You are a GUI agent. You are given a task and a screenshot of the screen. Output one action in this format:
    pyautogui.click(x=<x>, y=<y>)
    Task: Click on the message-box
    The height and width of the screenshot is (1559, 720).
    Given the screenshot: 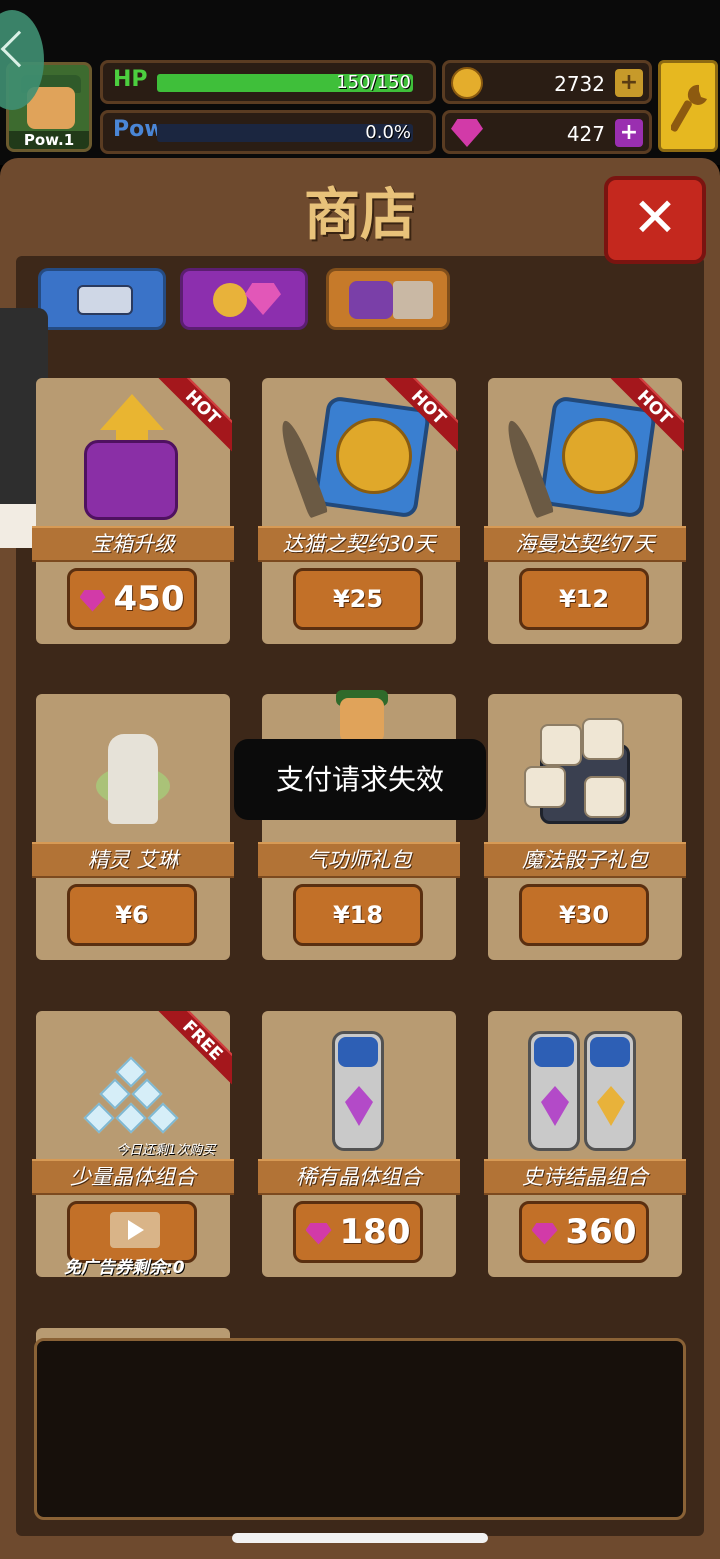 What is the action you would take?
    pyautogui.click(x=360, y=1429)
    